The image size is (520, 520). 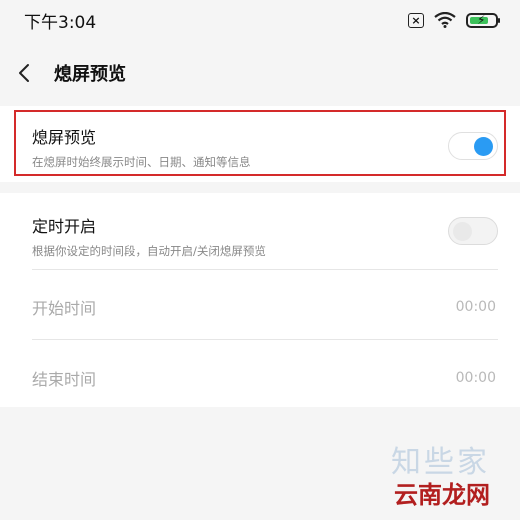 What do you see at coordinates (483, 20) in the screenshot?
I see `battery-charging-icon: ⚡` at bounding box center [483, 20].